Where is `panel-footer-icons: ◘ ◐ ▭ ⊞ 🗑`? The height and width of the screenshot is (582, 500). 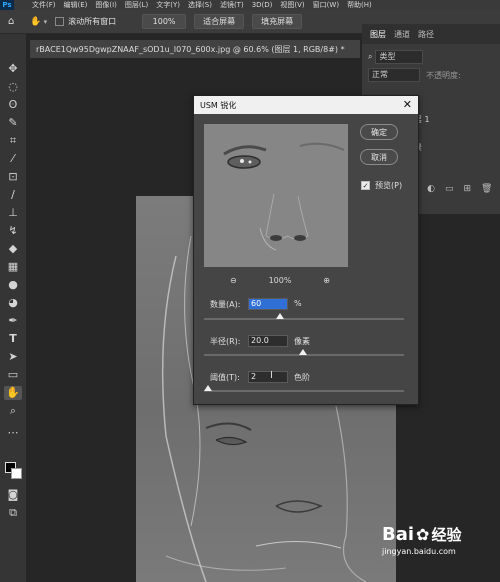 panel-footer-icons: ◘ ◐ ▭ ⊞ 🗑 is located at coordinates (451, 189).